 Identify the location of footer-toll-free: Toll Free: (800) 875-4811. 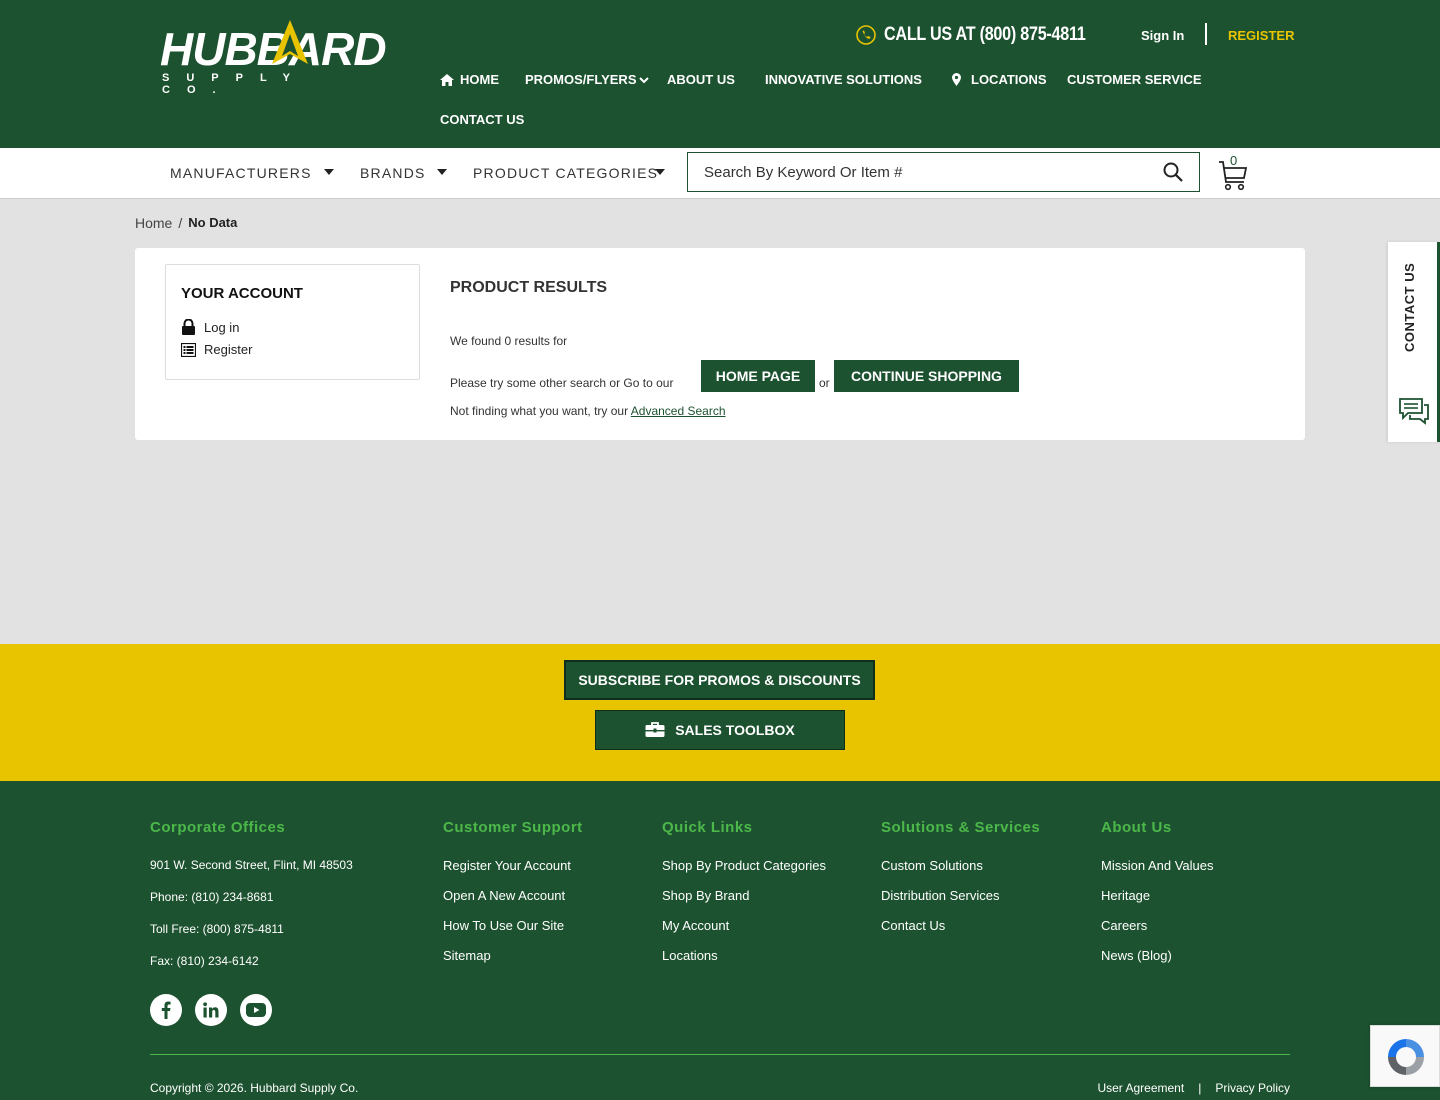
(217, 929).